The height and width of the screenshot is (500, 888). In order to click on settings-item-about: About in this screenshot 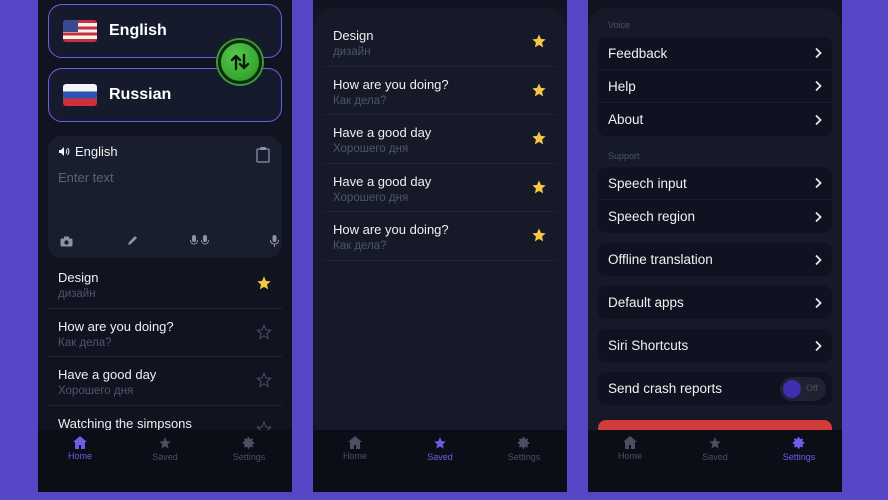, I will do `click(715, 119)`.